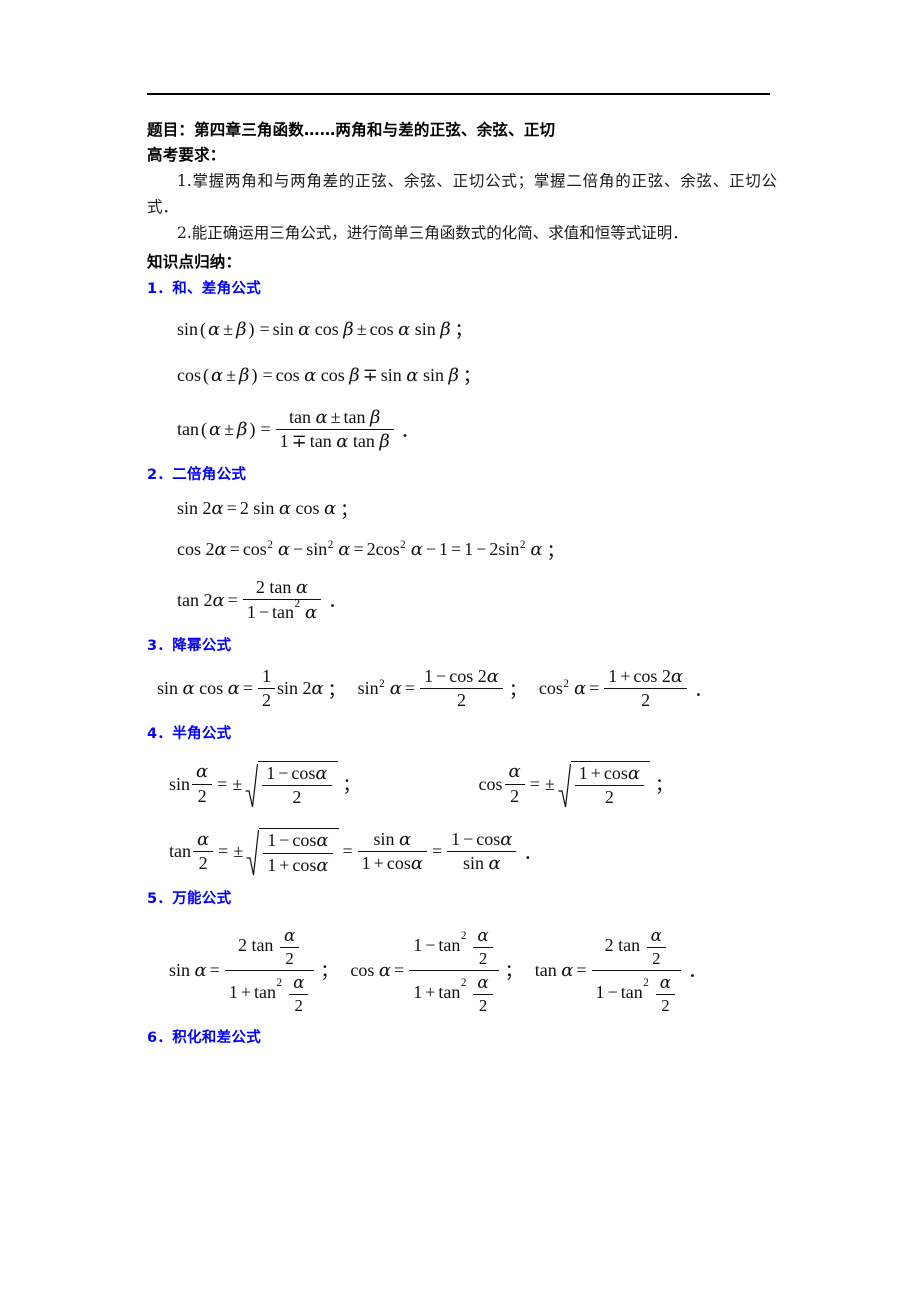 The height and width of the screenshot is (1300, 920). Describe the element at coordinates (298, 852) in the screenshot. I see `fraction-one-minus-over-one-plus: 1− cosα 1 + cosα` at that location.